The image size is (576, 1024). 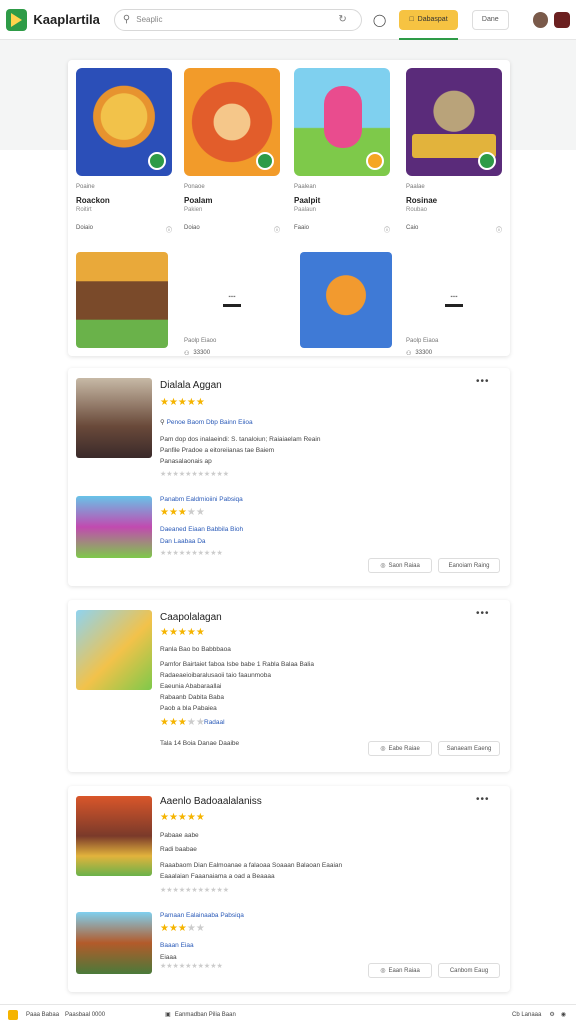 I want to click on game-card: Paalean Paalpit Paalaun Faaio ⓘ, so click(x=342, y=151).